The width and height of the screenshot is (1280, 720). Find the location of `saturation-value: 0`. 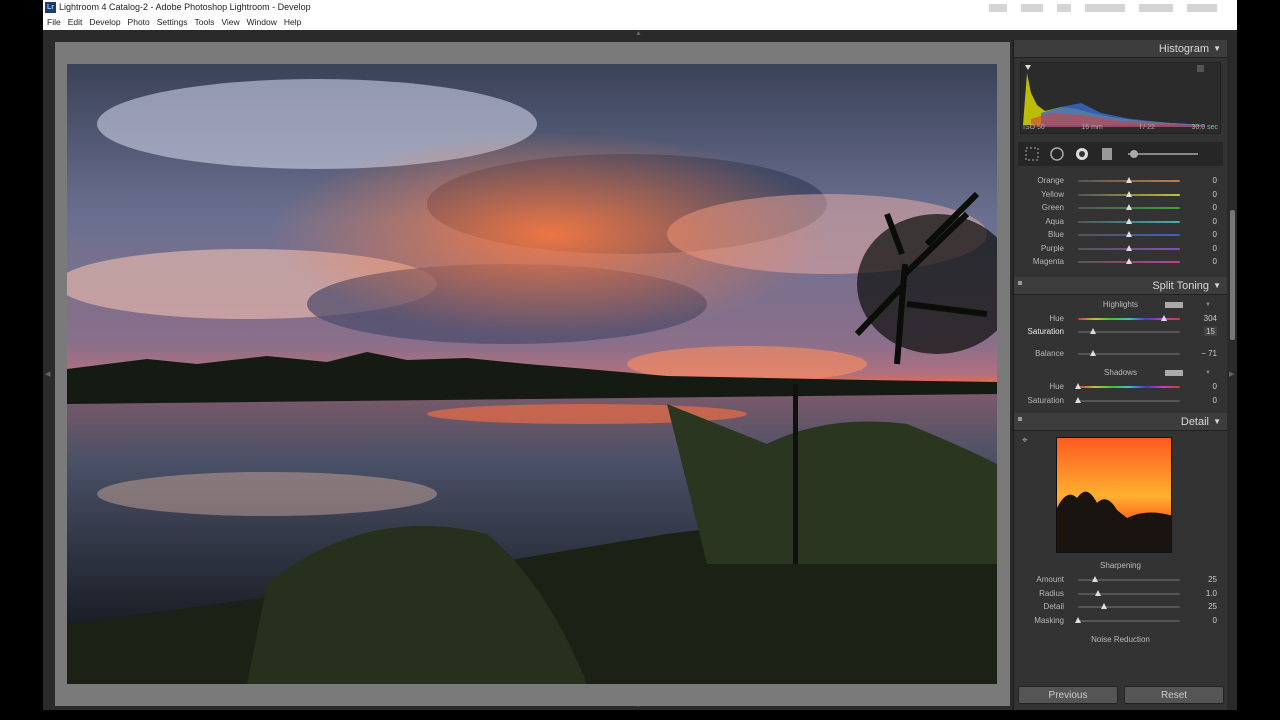

saturation-value: 0 is located at coordinates (1215, 400).